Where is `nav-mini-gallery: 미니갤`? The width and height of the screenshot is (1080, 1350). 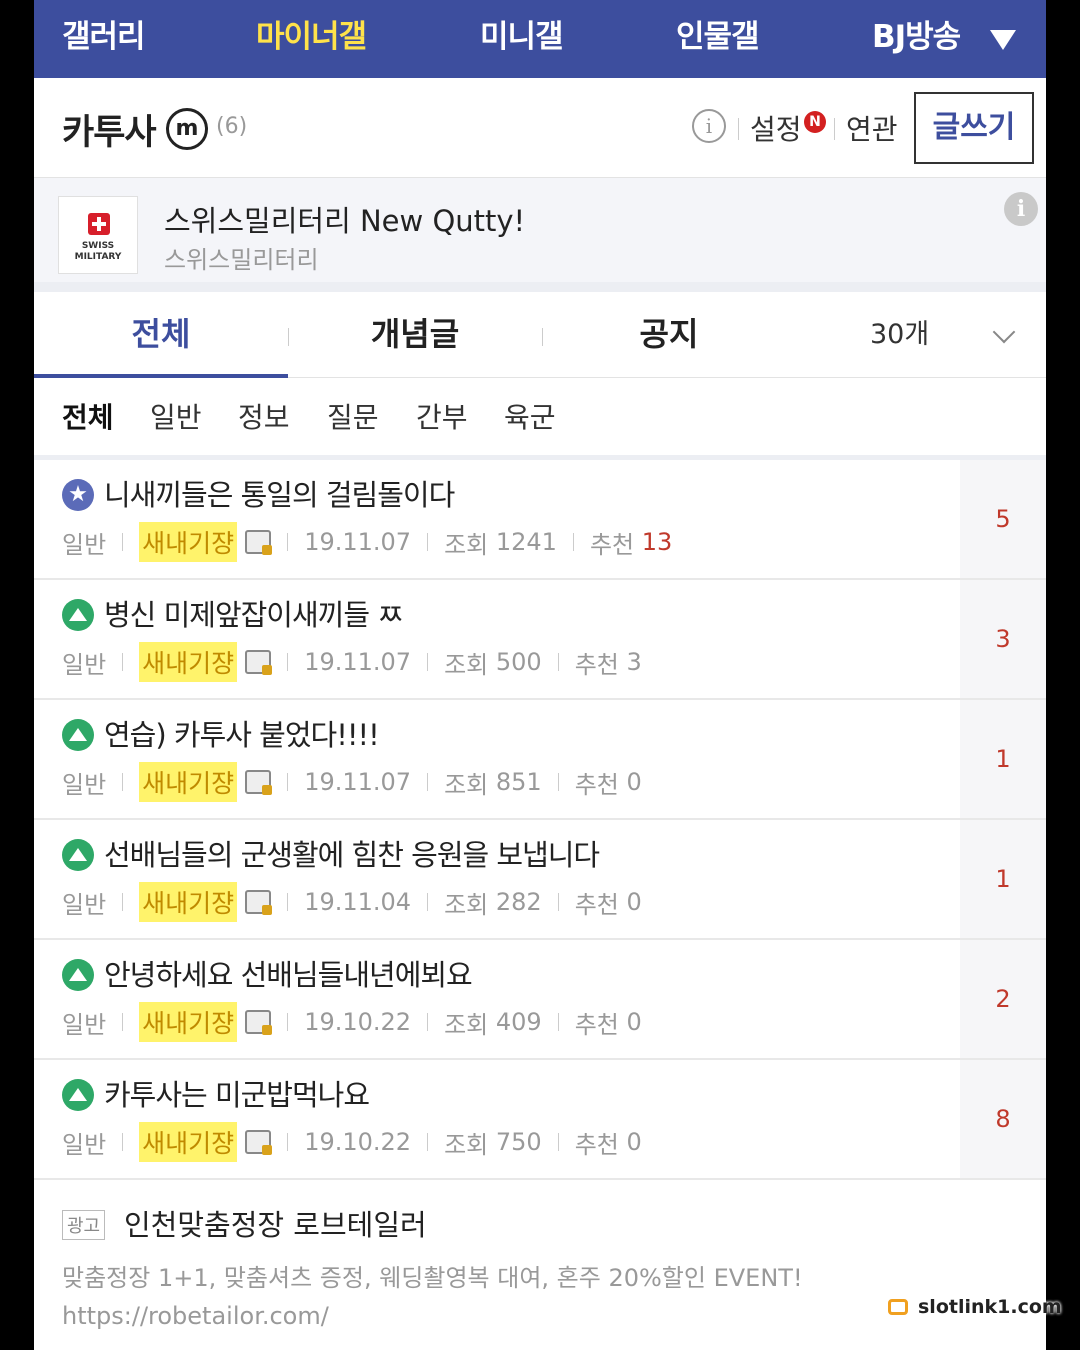
nav-mini-gallery: 미니갤 is located at coordinates (522, 39).